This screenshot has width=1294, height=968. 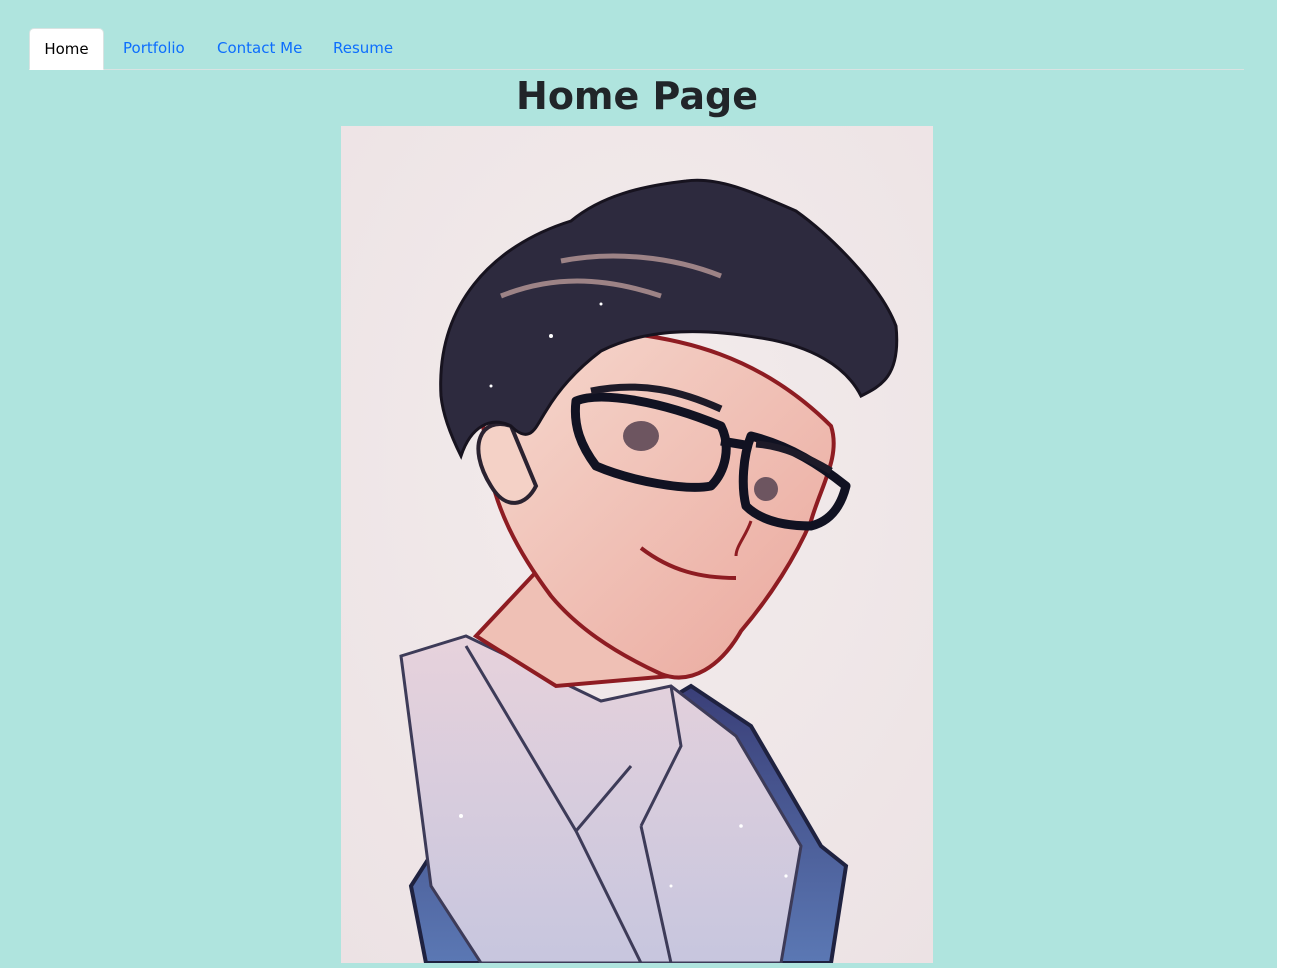 I want to click on right-eye, so click(x=766, y=489).